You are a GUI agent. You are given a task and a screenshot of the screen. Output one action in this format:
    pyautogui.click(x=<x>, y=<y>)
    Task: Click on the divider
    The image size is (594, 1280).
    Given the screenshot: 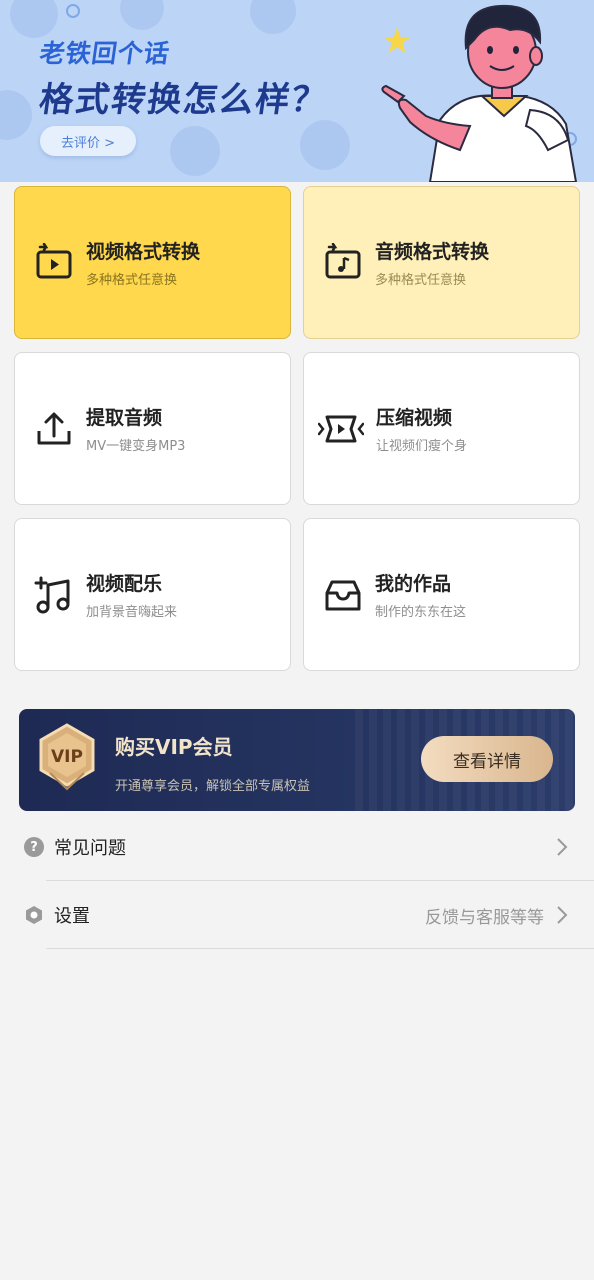 What is the action you would take?
    pyautogui.click(x=320, y=948)
    